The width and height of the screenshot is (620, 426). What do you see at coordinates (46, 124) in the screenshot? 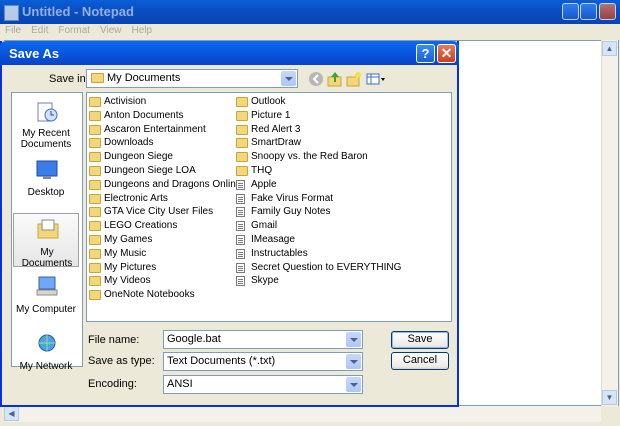
I see `place-my-recent-documents: My Recent Documents` at bounding box center [46, 124].